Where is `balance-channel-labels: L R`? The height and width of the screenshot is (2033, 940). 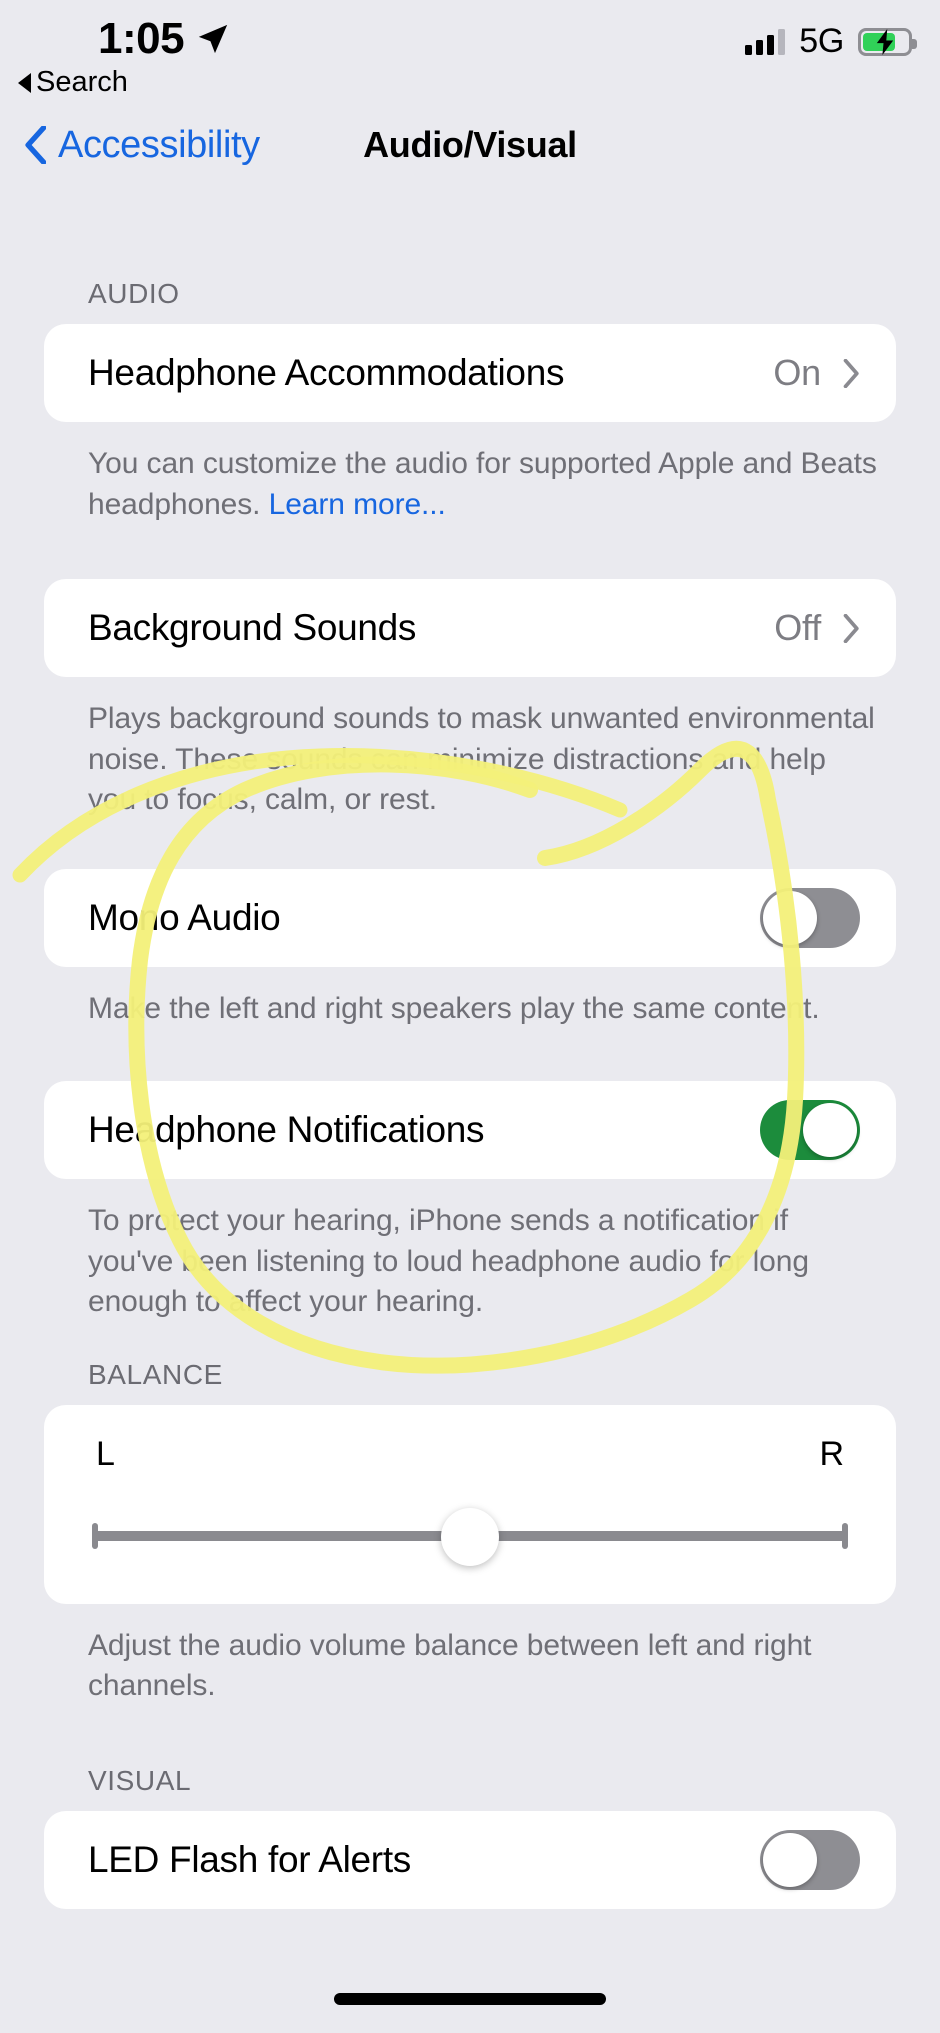
balance-channel-labels: L R is located at coordinates (470, 1454).